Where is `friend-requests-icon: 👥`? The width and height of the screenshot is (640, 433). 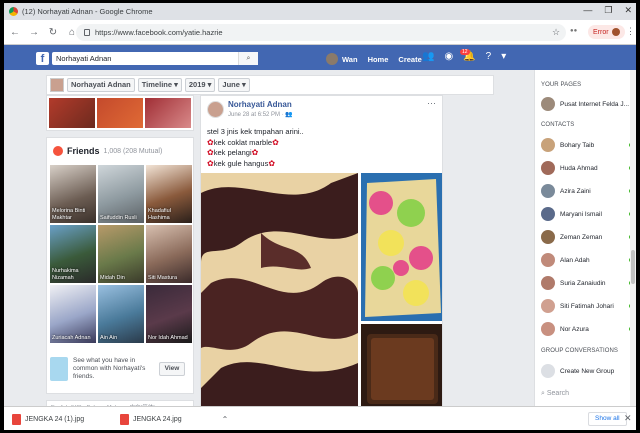 friend-requests-icon: 👥 is located at coordinates (428, 56).